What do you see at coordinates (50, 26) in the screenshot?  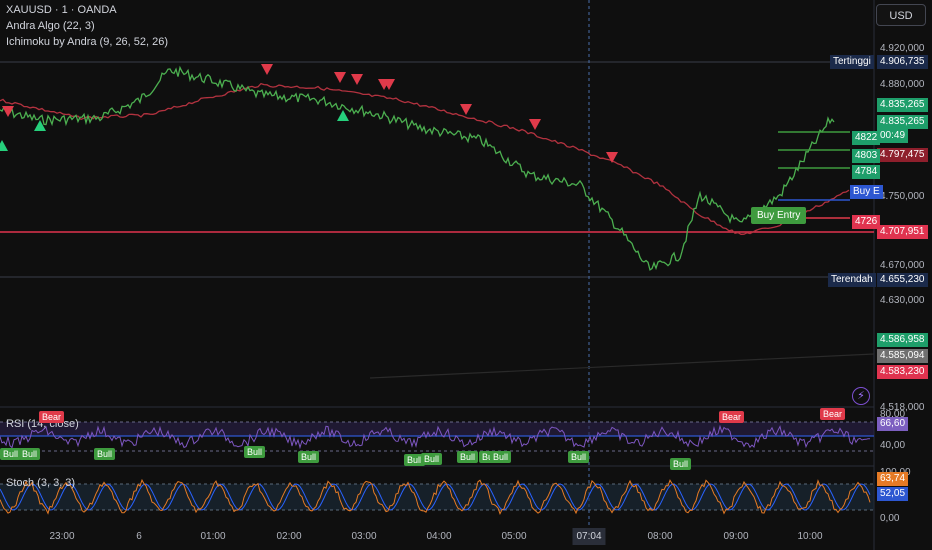 I see `indicator-andra-algo: Andra Algo (22, 3)` at bounding box center [50, 26].